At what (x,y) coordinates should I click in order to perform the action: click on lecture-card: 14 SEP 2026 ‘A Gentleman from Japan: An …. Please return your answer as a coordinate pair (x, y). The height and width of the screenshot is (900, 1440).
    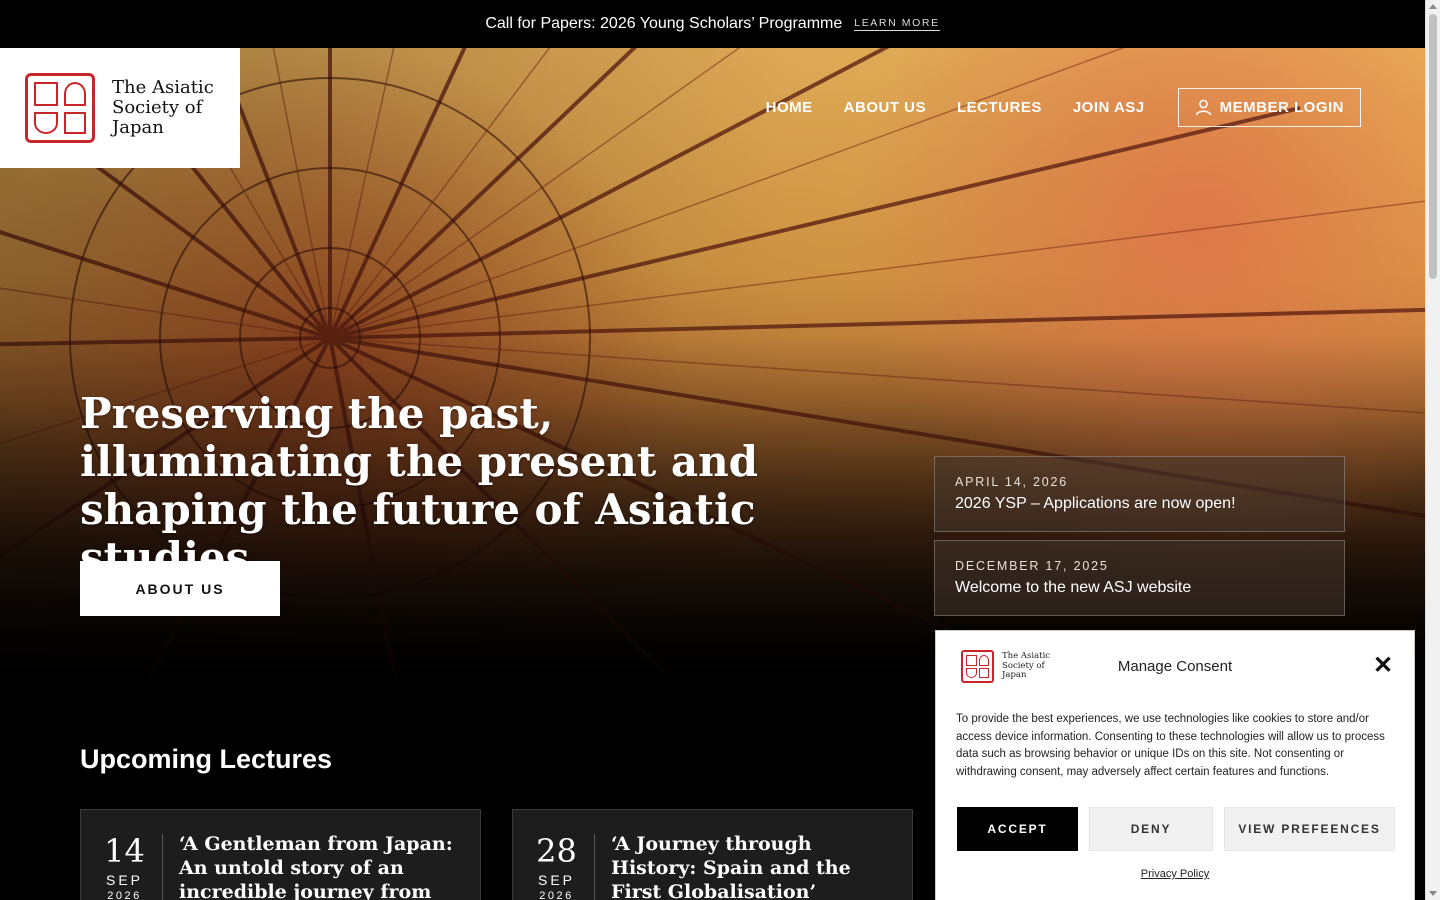
    Looking at the image, I should click on (280, 854).